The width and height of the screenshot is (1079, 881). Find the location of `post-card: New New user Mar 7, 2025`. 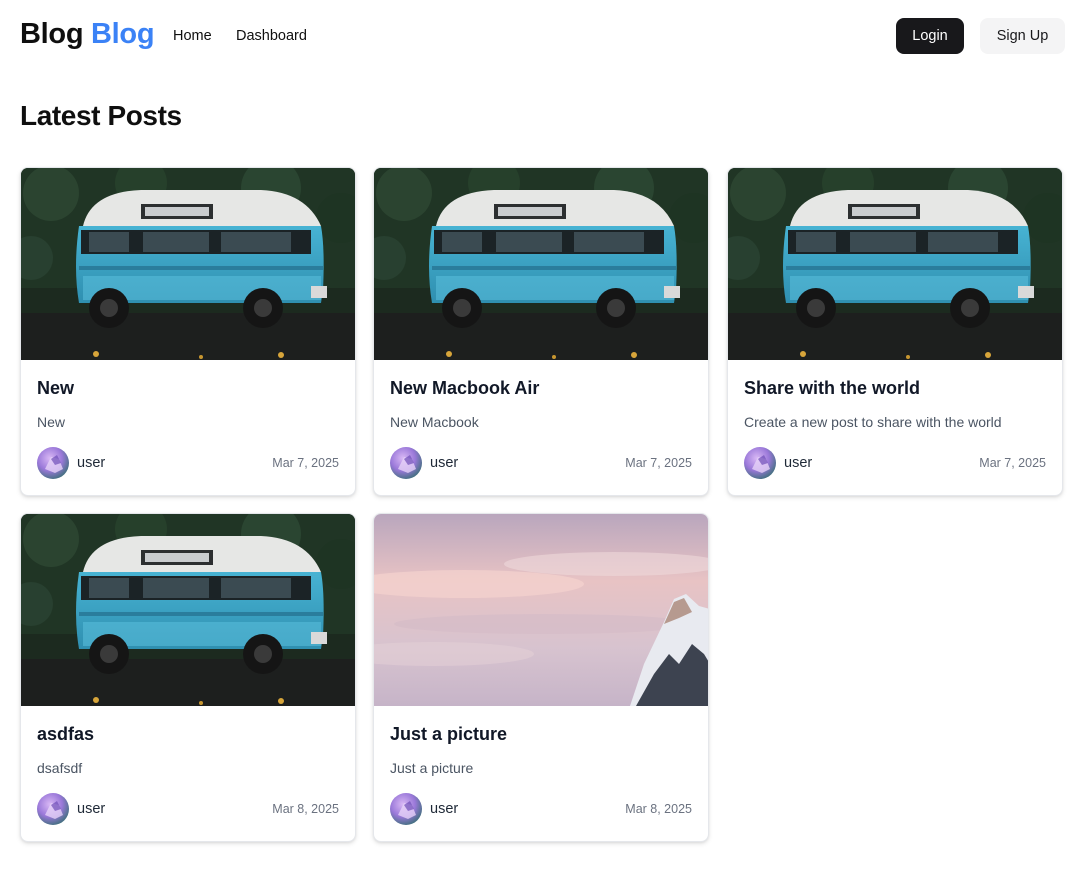

post-card: New New user Mar 7, 2025 is located at coordinates (188, 331).